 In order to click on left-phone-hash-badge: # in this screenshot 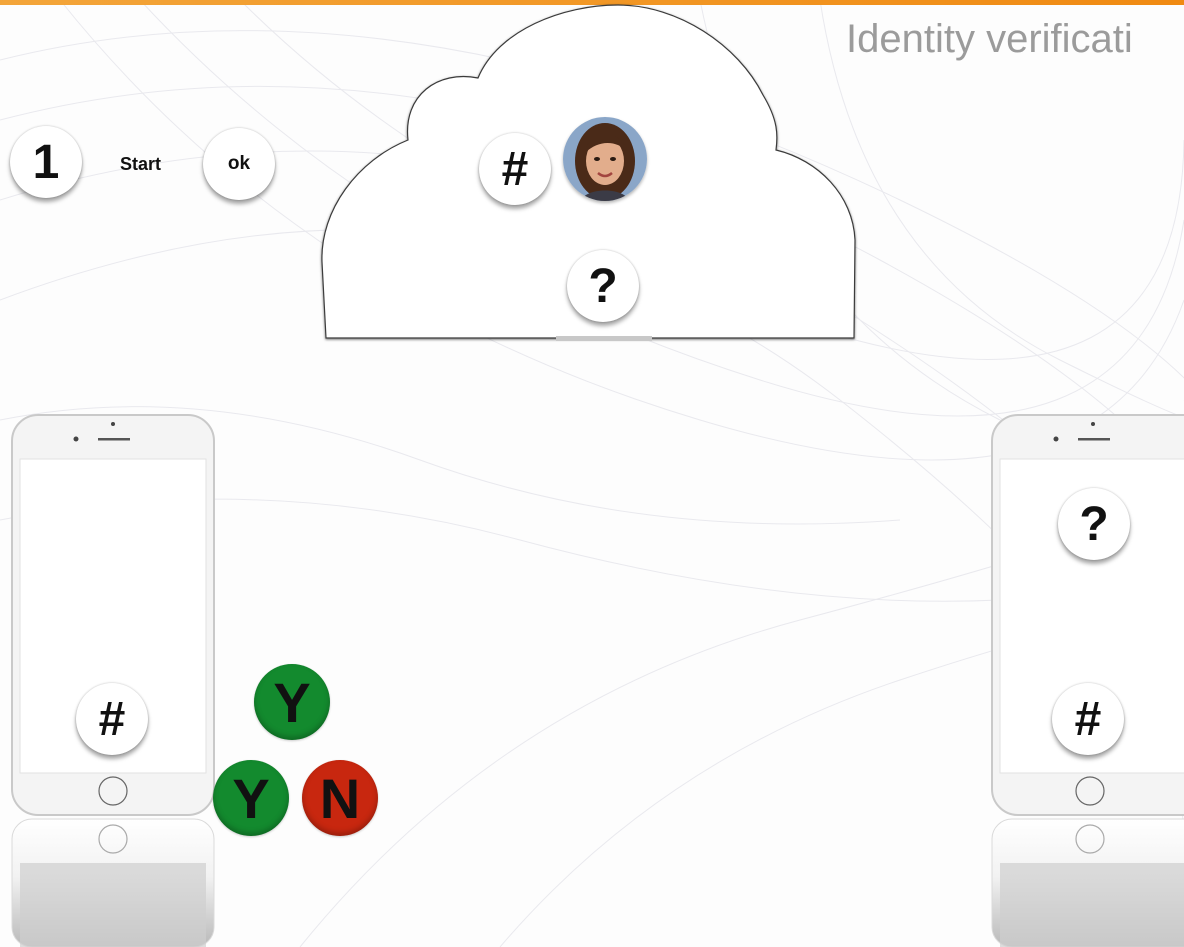, I will do `click(112, 719)`.